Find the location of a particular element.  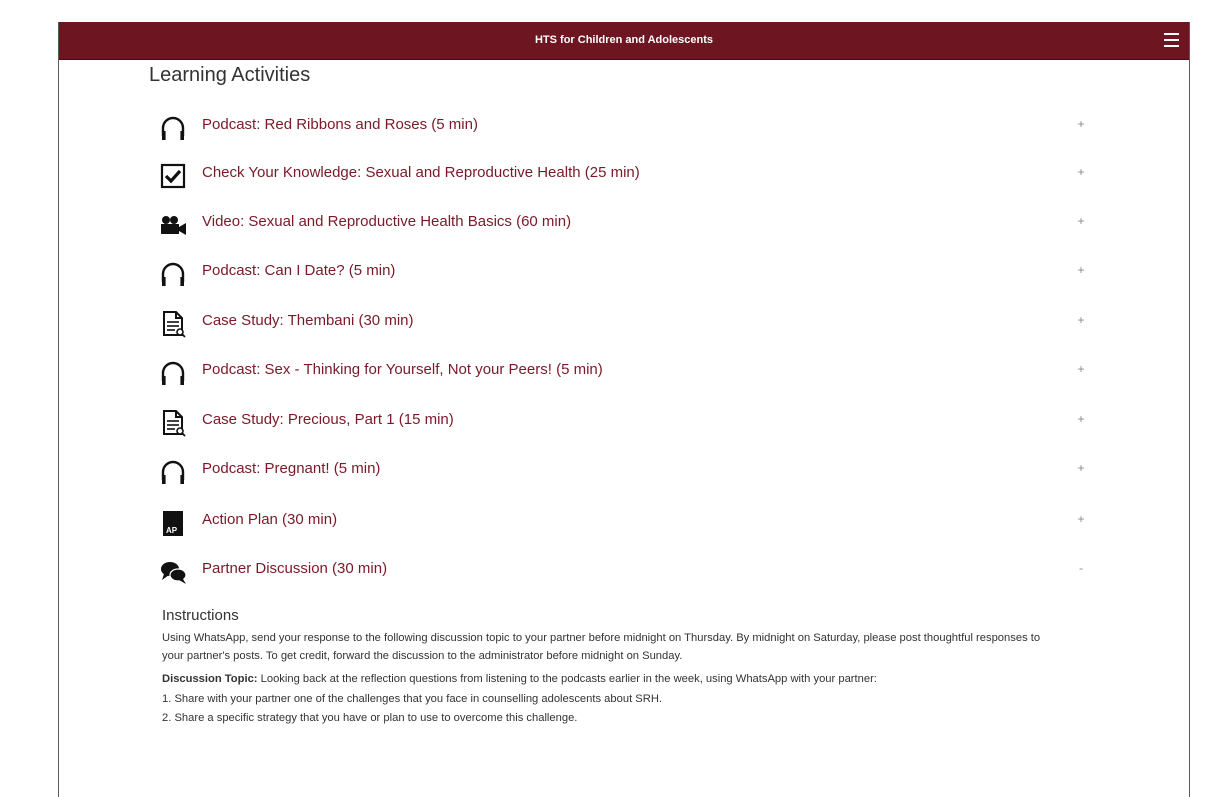

top-bar: HTS for Children and Adolescents is located at coordinates (624, 41).